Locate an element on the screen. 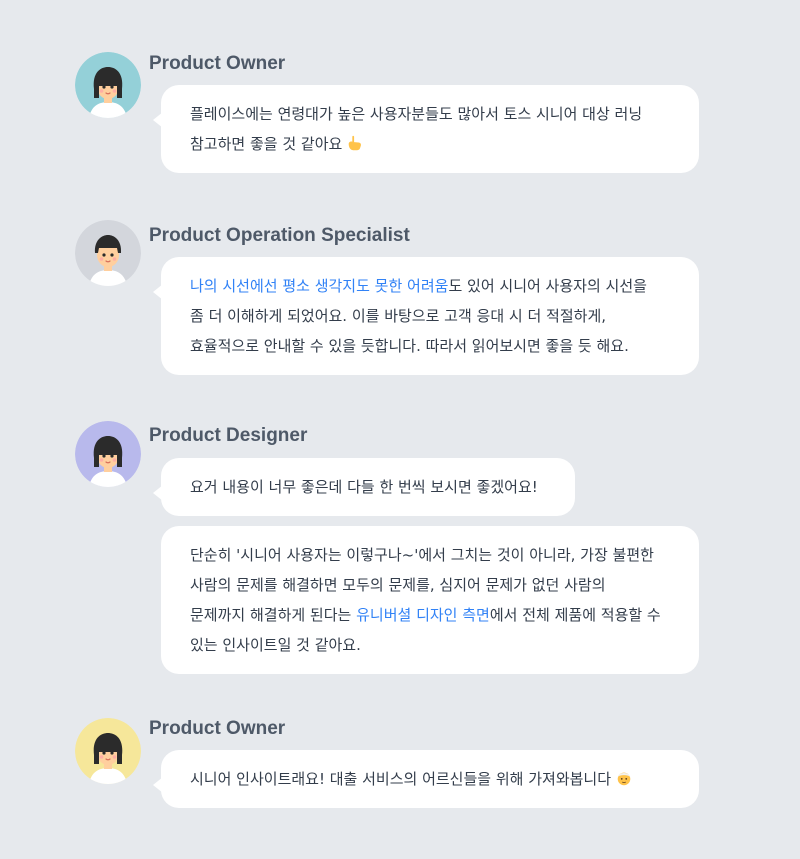 The height and width of the screenshot is (859, 800). message-text: 효율적으로 안내할 수 있을 듯합니다. 따라서 읽어보시면 좋을 듯 해요. is located at coordinates (409, 346).